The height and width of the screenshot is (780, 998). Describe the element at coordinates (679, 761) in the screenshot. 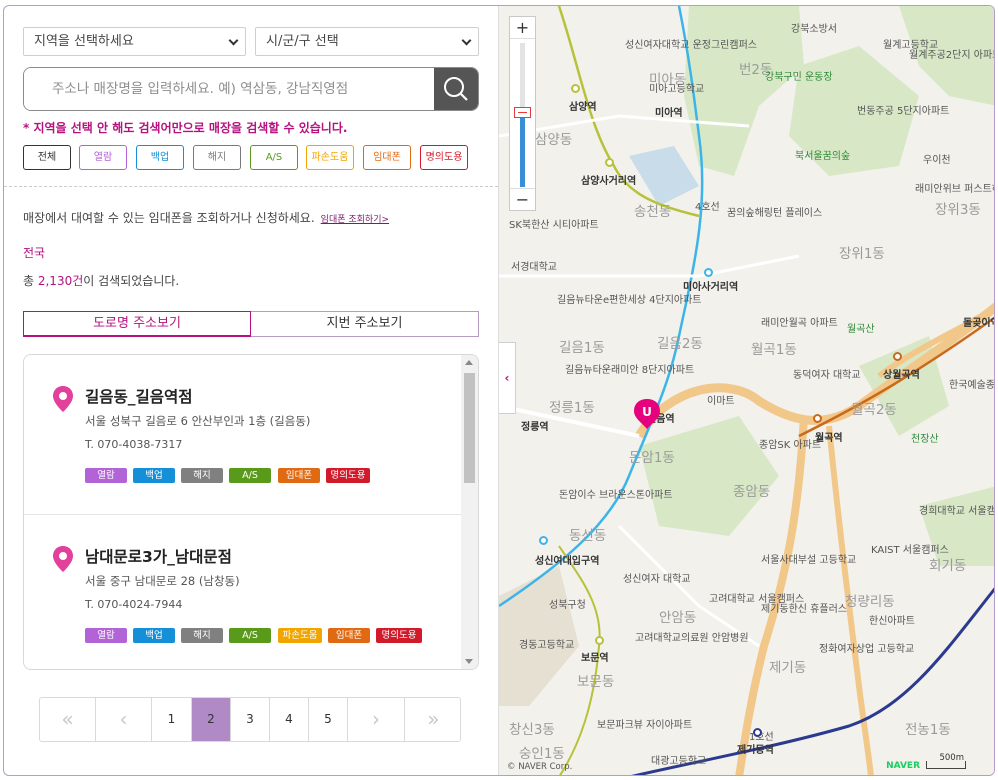

I see `map-label-poi: 대광고등학교` at that location.